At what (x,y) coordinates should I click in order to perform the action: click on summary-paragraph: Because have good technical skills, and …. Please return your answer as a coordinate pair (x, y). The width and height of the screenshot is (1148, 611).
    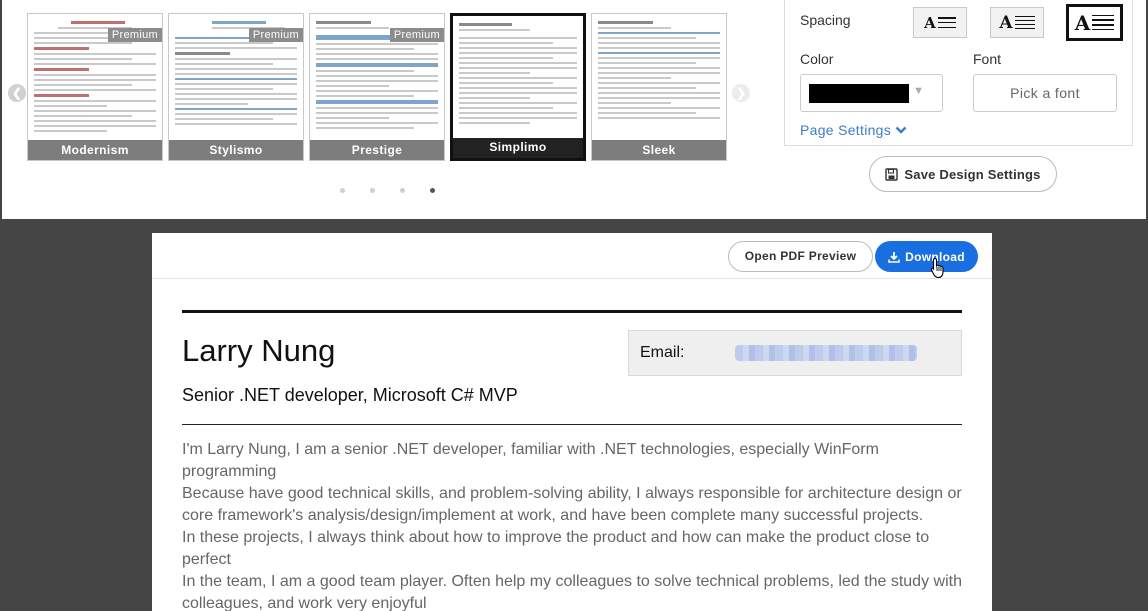
    Looking at the image, I should click on (572, 504).